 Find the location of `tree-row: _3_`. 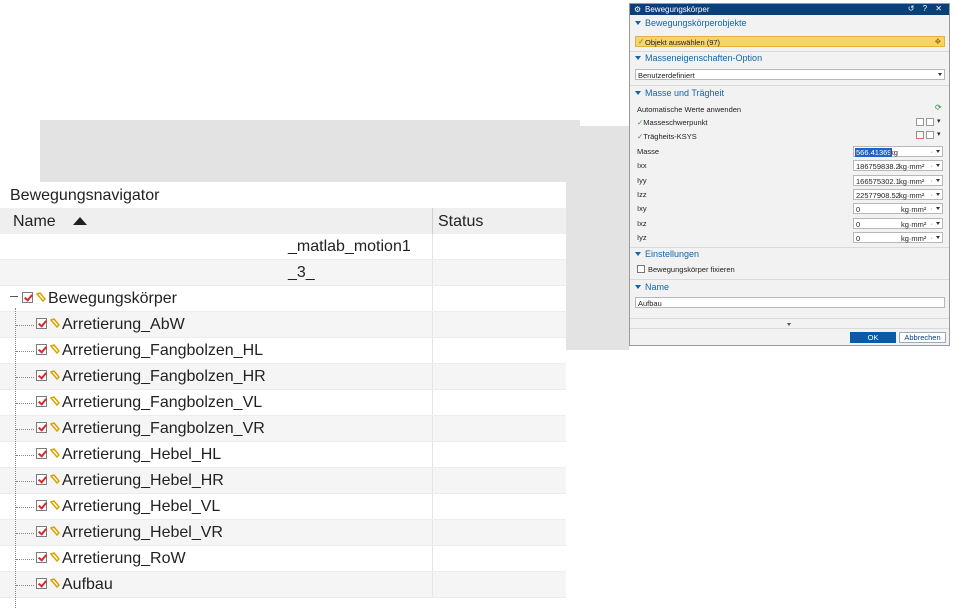

tree-row: _3_ is located at coordinates (283, 273).